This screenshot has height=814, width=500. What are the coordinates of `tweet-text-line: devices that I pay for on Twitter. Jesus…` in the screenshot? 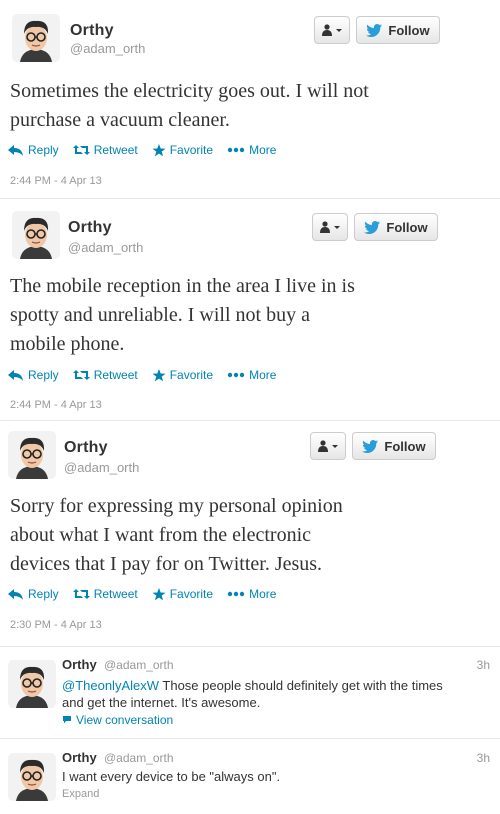 It's located at (166, 564).